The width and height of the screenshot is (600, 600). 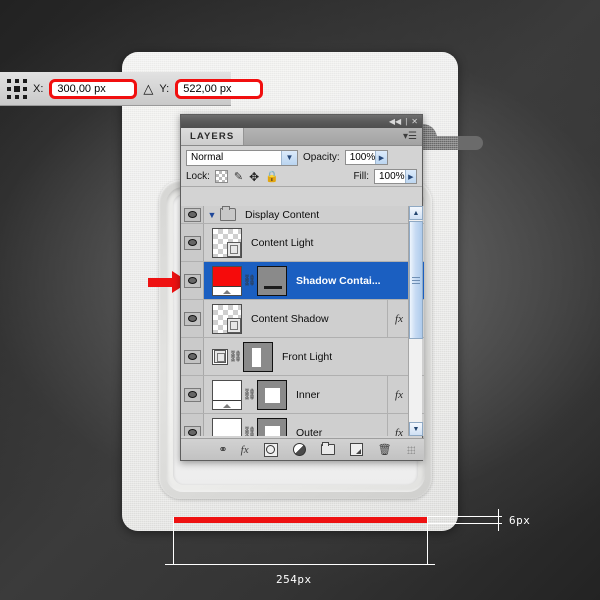 What do you see at coordinates (302, 425) in the screenshot?
I see `table-row: ⛓ Outer fx ▾` at bounding box center [302, 425].